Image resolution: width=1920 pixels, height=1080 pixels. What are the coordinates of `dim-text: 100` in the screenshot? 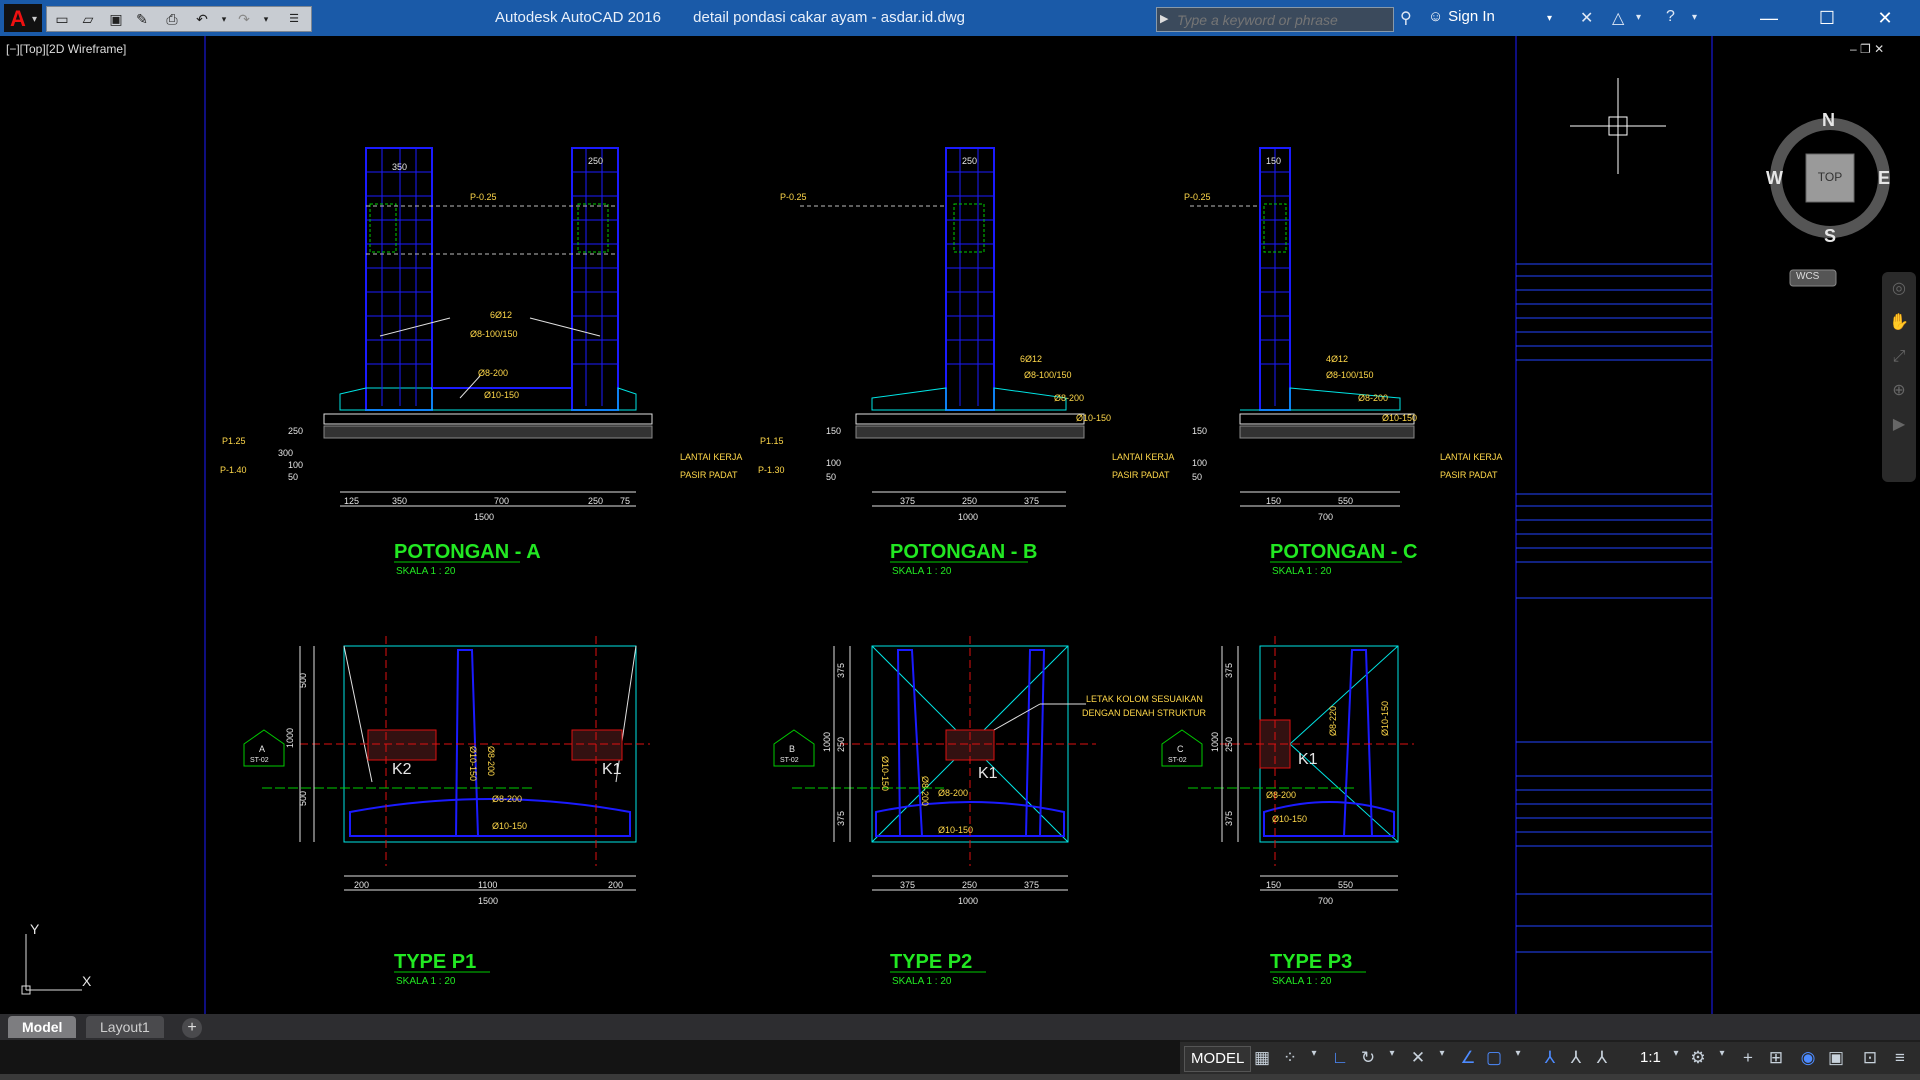 It's located at (833, 463).